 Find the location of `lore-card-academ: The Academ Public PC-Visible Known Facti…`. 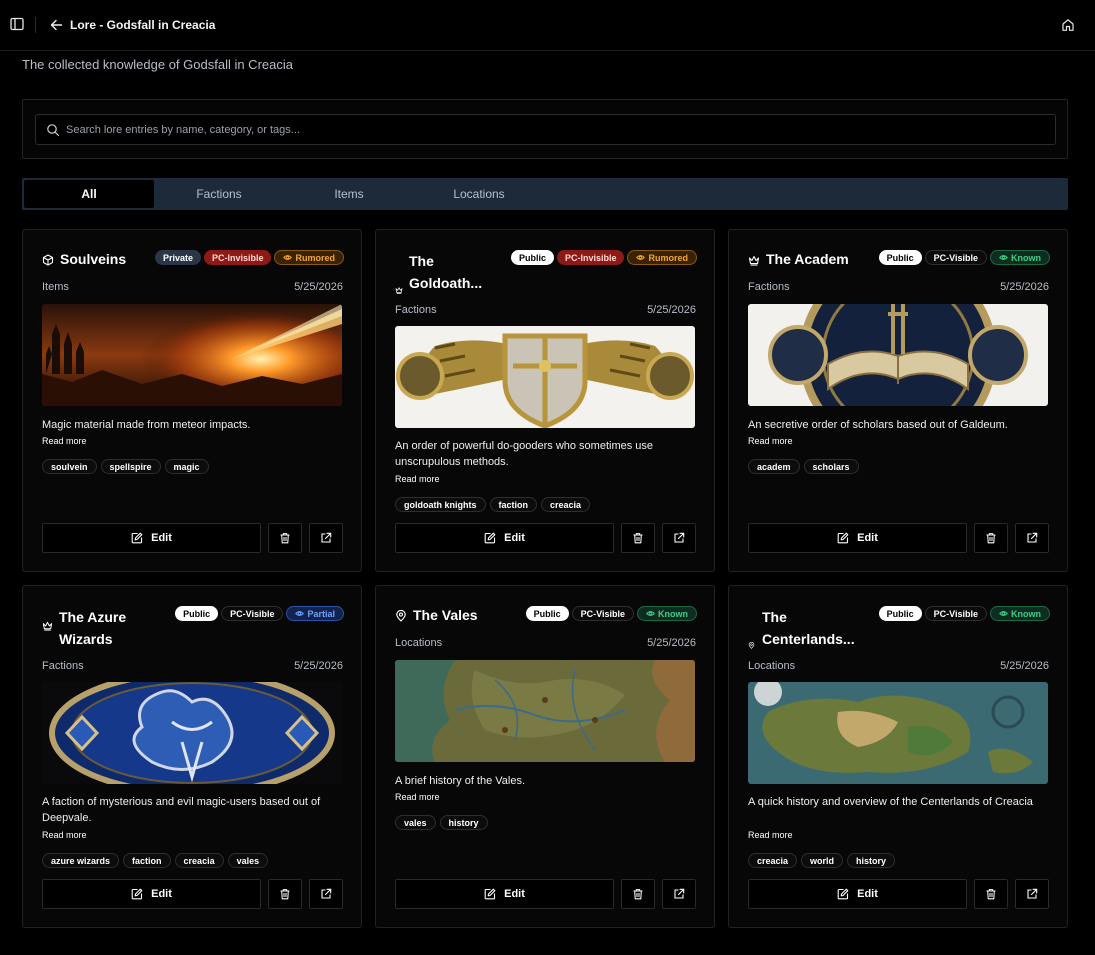

lore-card-academ: The Academ Public PC-Visible Known Facti… is located at coordinates (898, 400).